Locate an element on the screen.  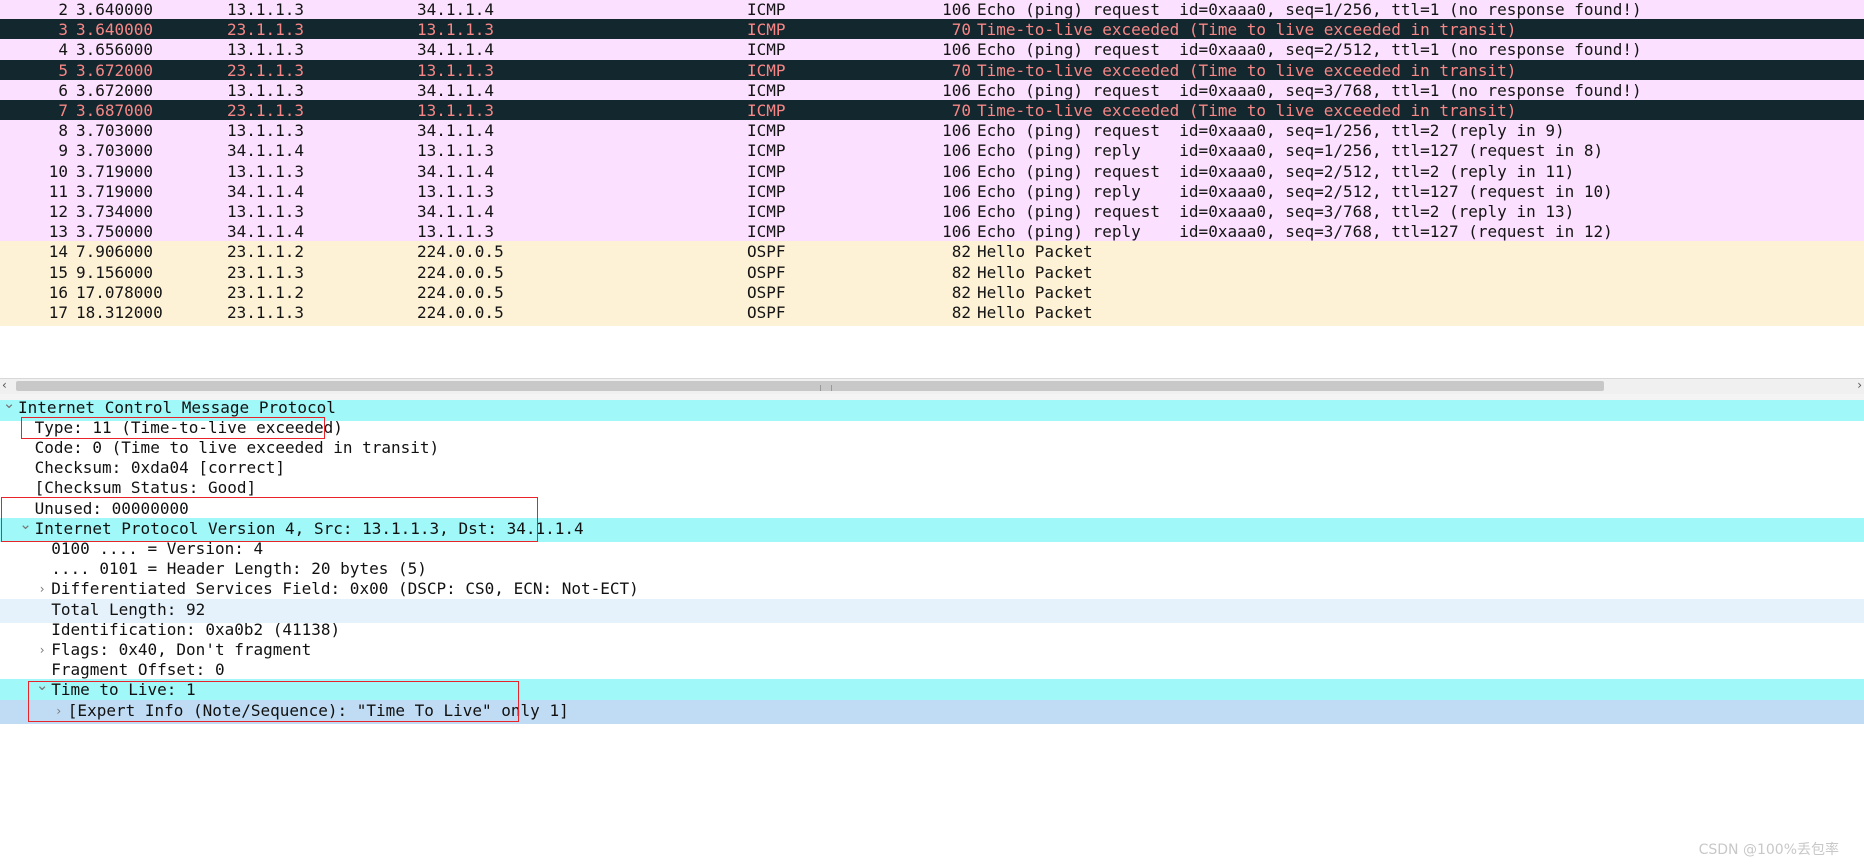
packet-no: 10 is located at coordinates (58, 171).